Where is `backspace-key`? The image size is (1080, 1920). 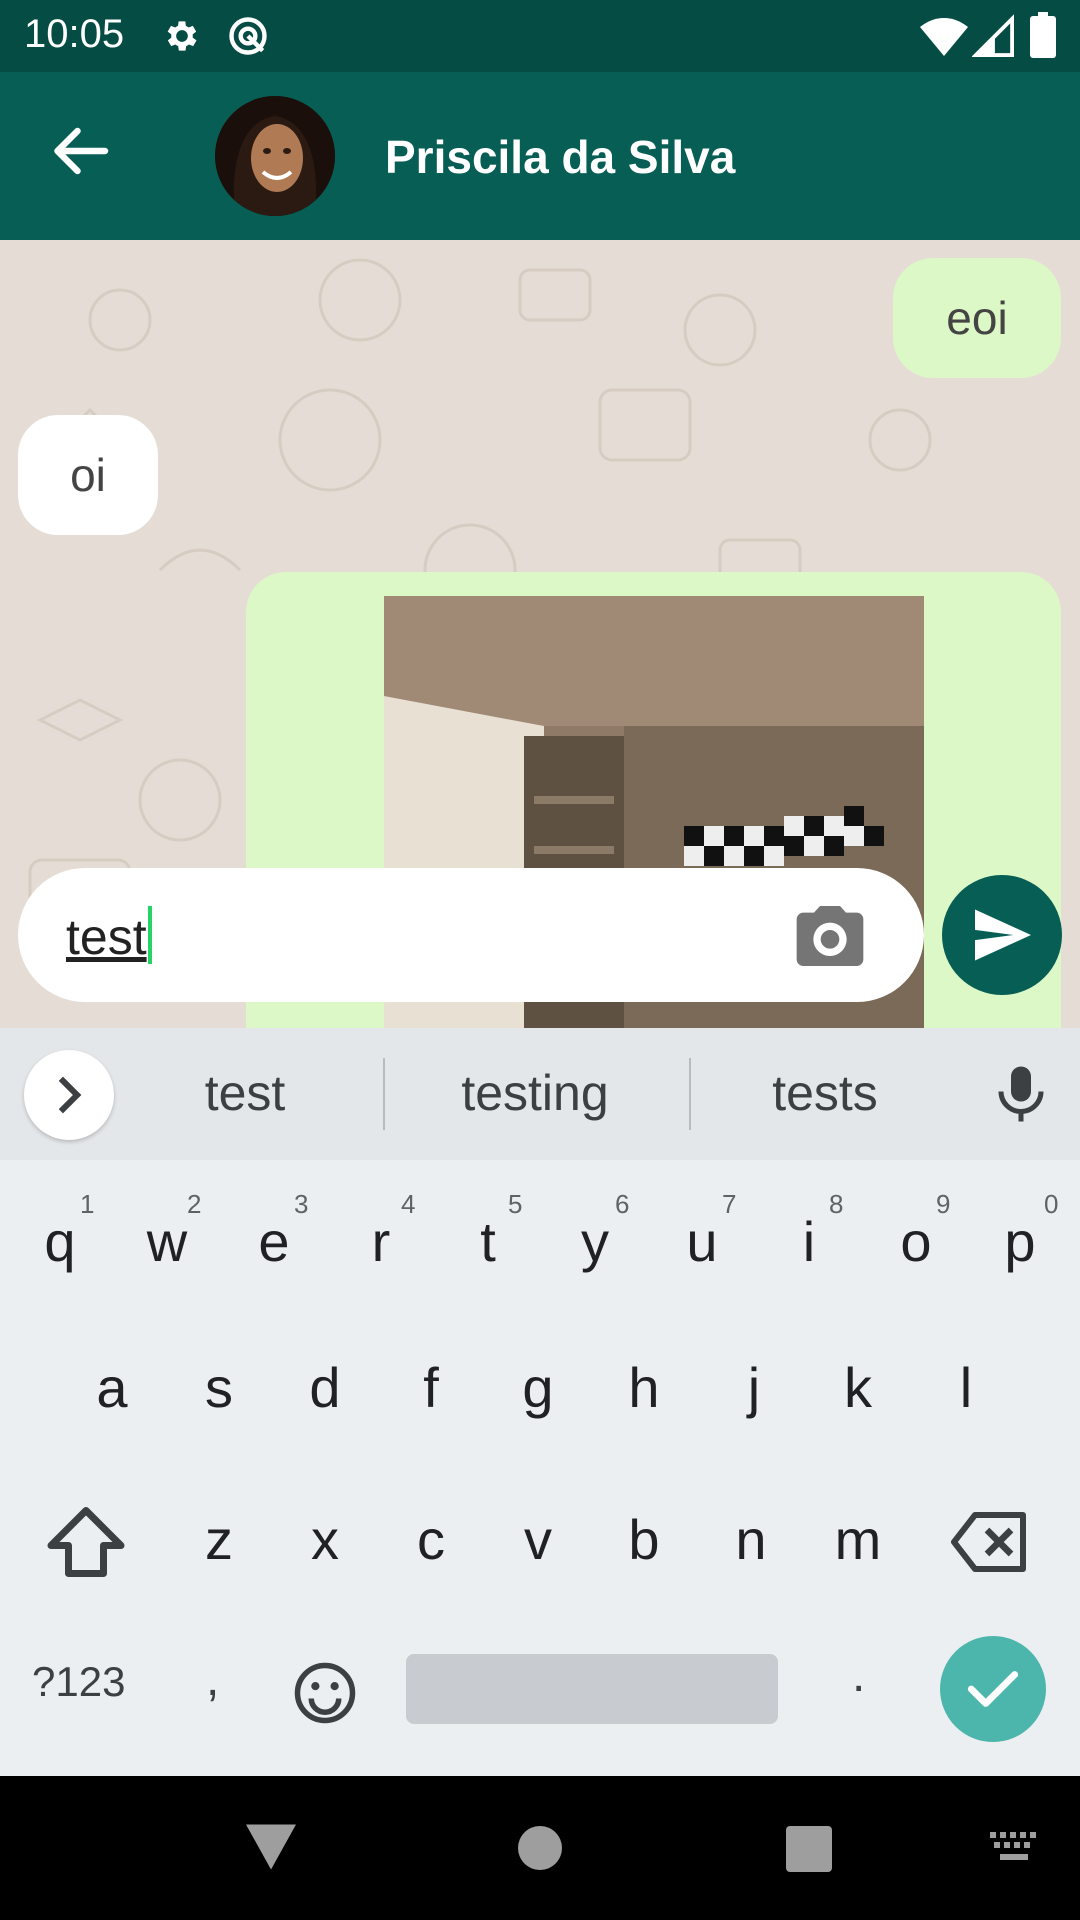
backspace-key is located at coordinates (990, 1544).